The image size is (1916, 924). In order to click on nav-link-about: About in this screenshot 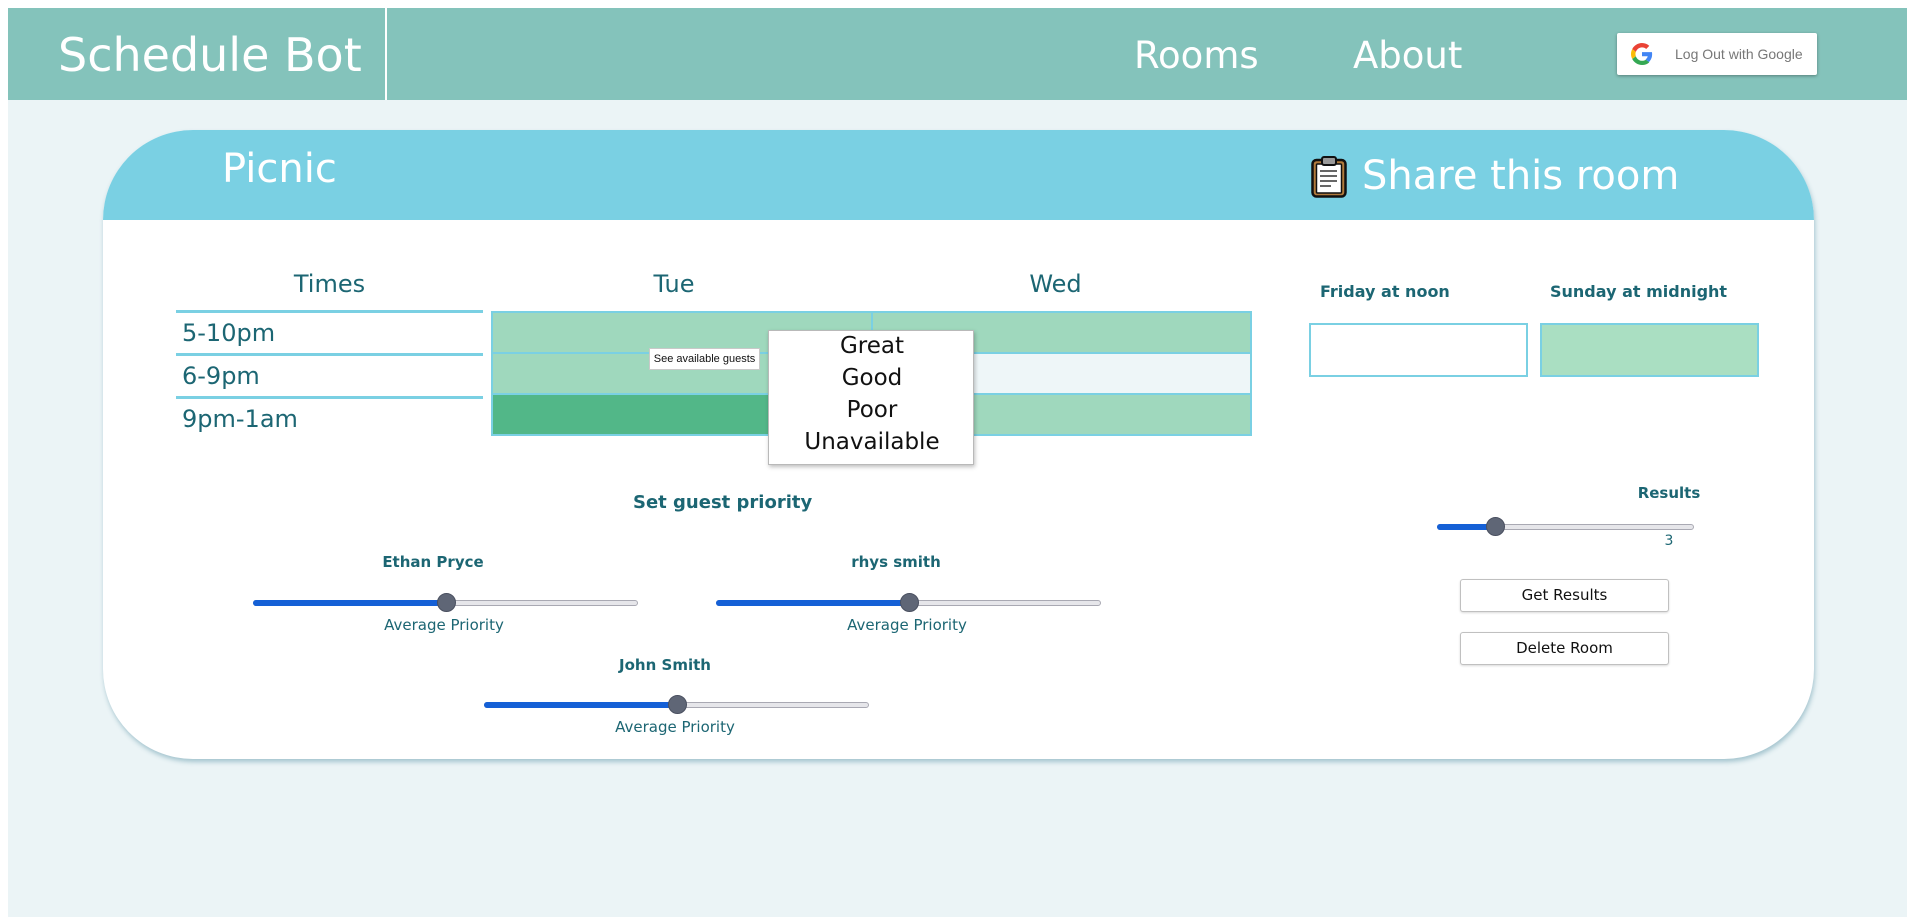, I will do `click(1407, 55)`.